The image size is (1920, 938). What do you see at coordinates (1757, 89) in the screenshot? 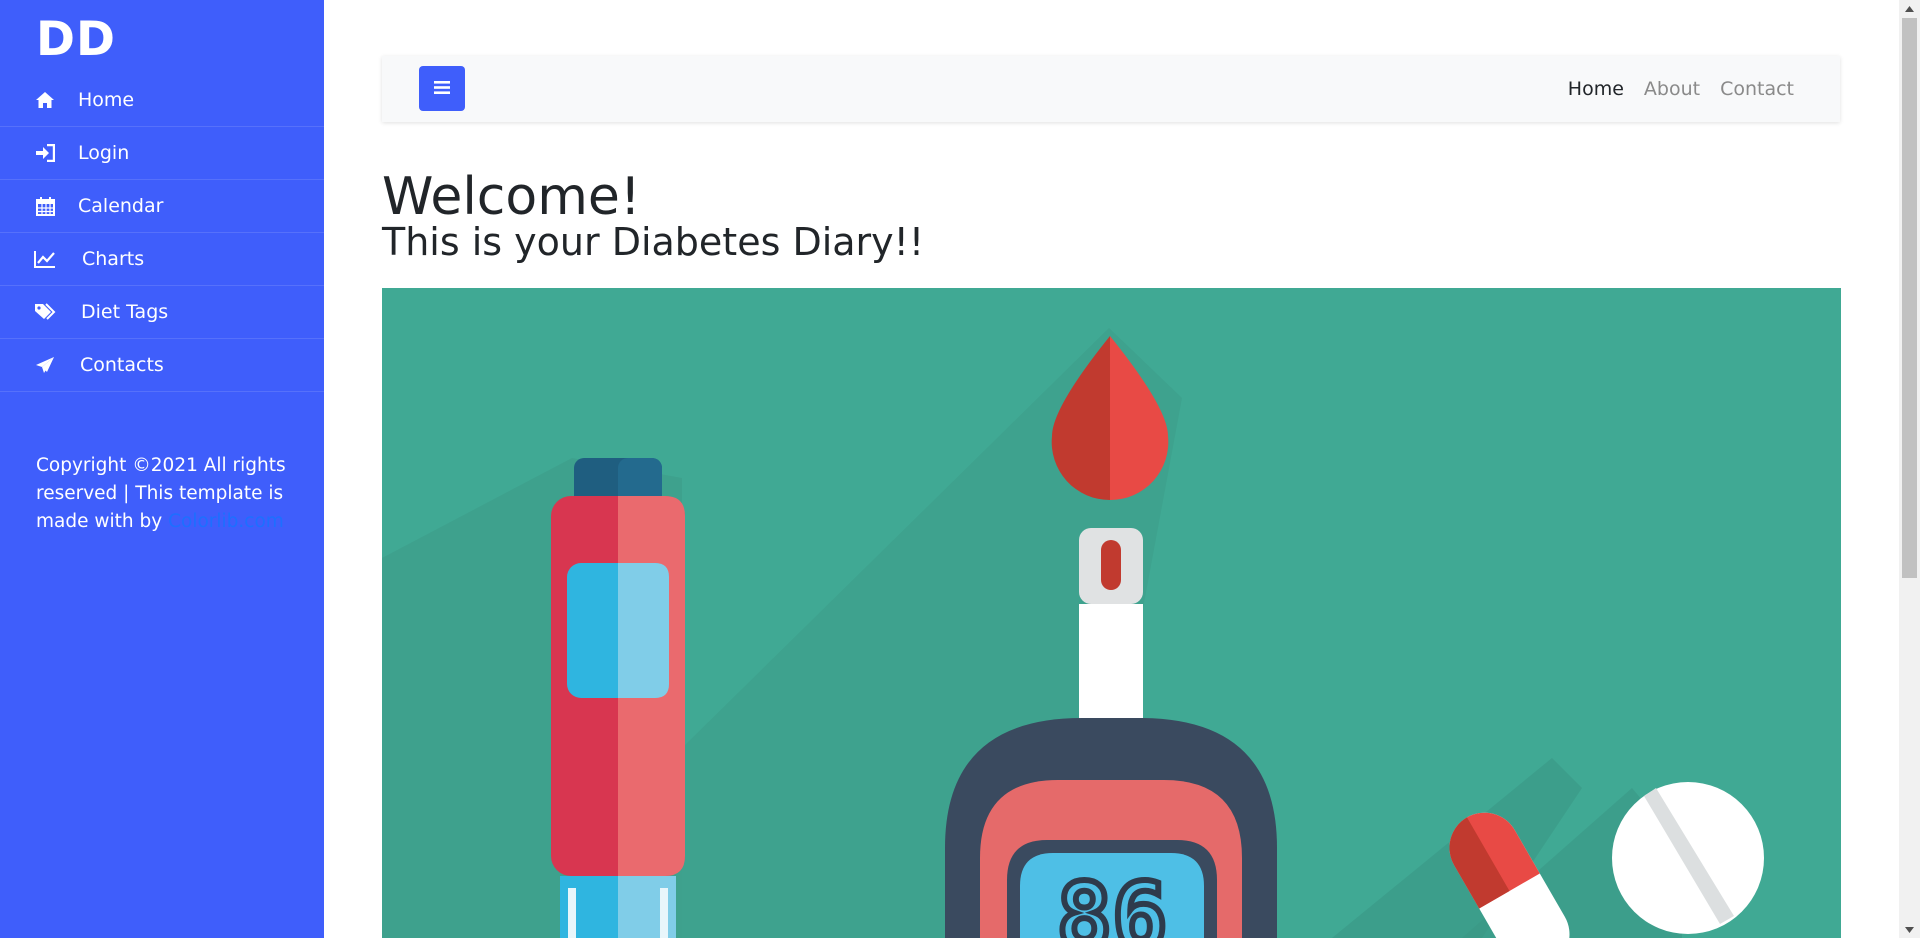
I see `nav-link-contact: Contact` at bounding box center [1757, 89].